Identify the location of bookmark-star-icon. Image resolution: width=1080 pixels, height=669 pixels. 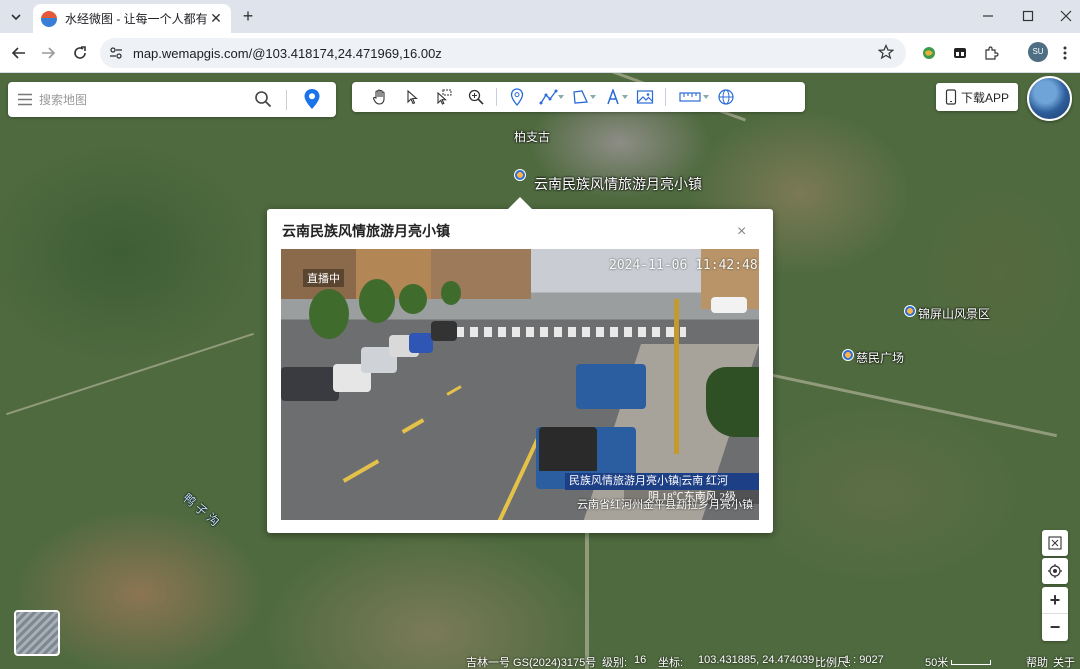
(886, 53).